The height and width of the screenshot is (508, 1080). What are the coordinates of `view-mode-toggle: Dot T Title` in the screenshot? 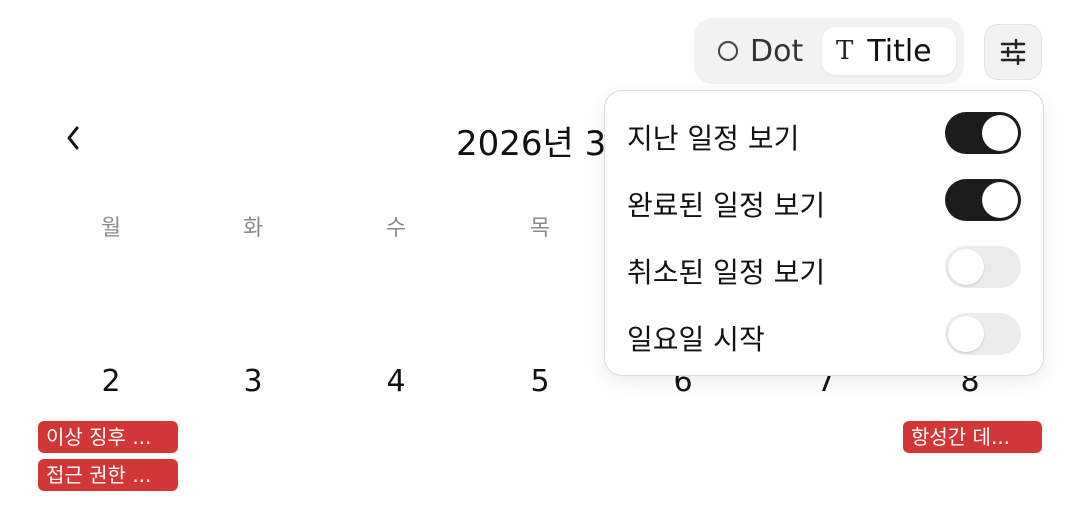 It's located at (829, 51).